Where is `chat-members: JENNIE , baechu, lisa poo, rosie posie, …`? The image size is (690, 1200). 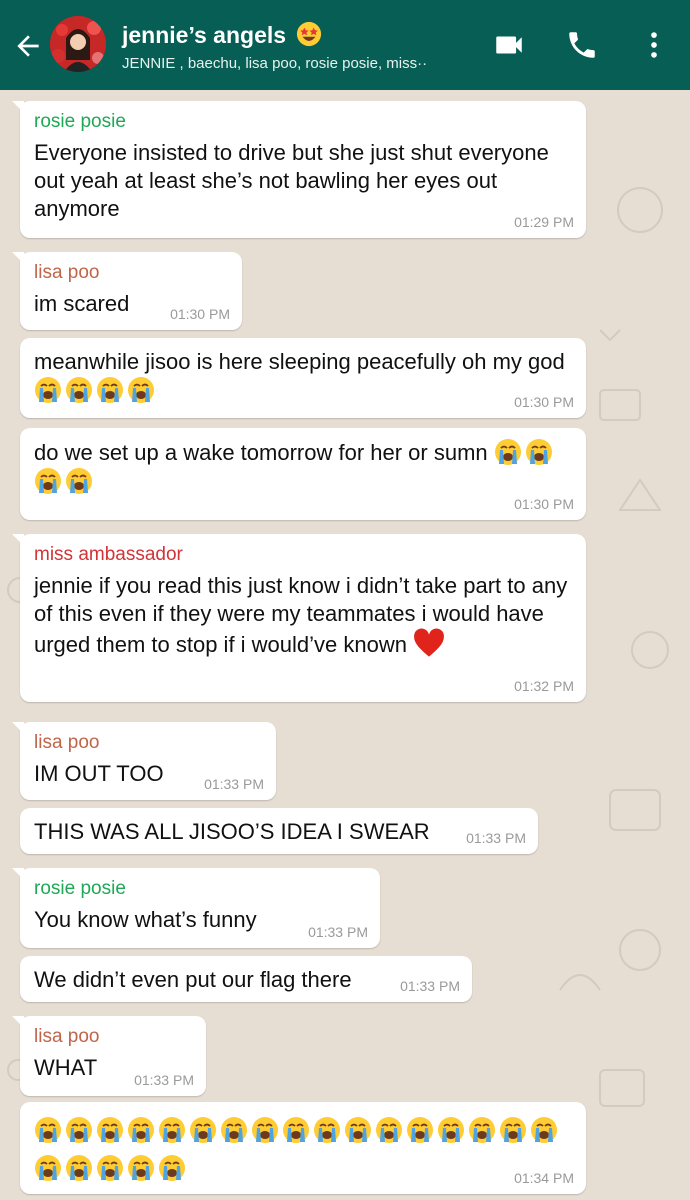 chat-members: JENNIE , baechu, lisa poo, rosie posie, … is located at coordinates (274, 63).